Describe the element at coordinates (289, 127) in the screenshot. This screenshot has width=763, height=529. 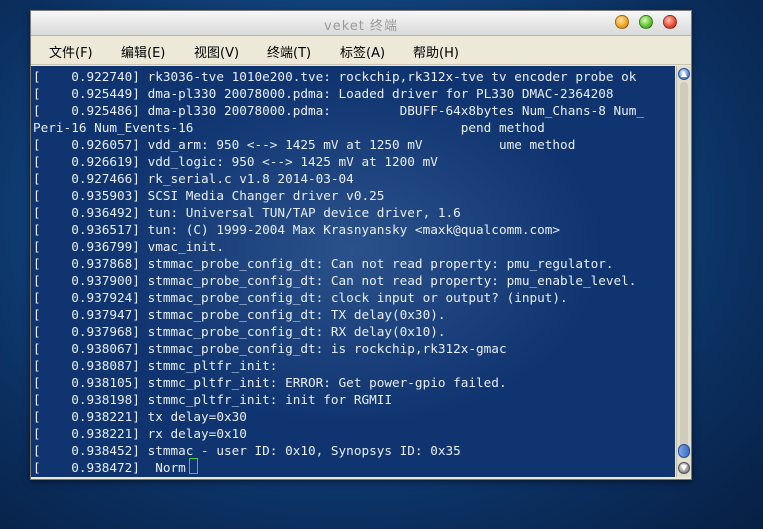
I see `terminal-line: Peri-16 Num_Events-16 pend method` at that location.